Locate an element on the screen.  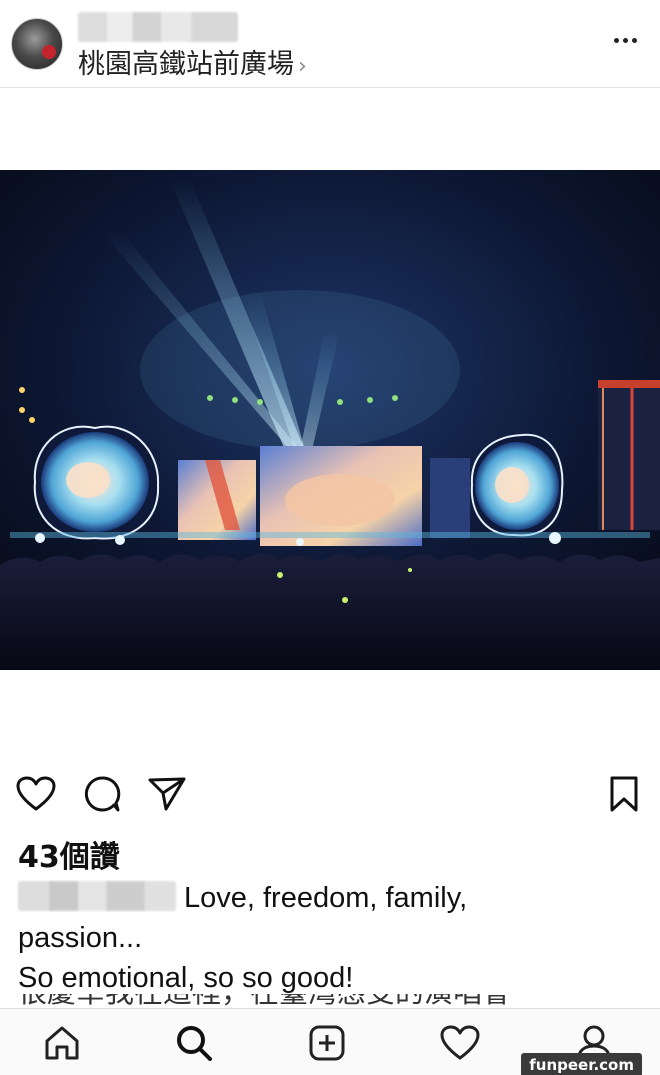
username-blurred is located at coordinates (158, 27).